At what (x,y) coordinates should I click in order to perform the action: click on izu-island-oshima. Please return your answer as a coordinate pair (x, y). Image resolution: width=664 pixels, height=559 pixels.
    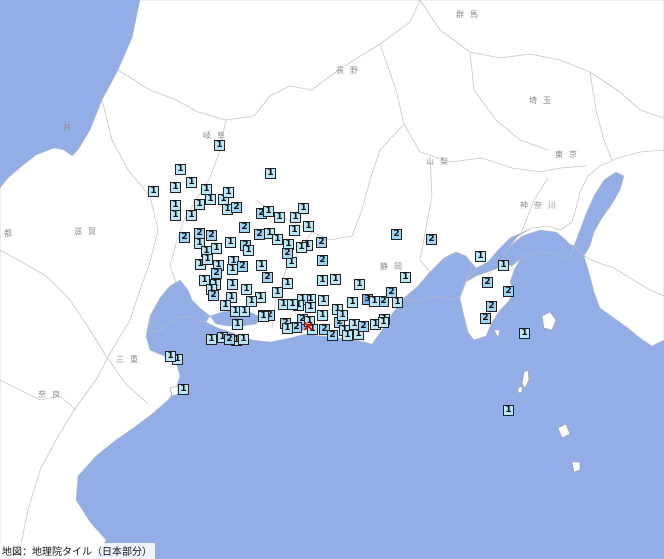
    Looking at the image, I should click on (549, 321).